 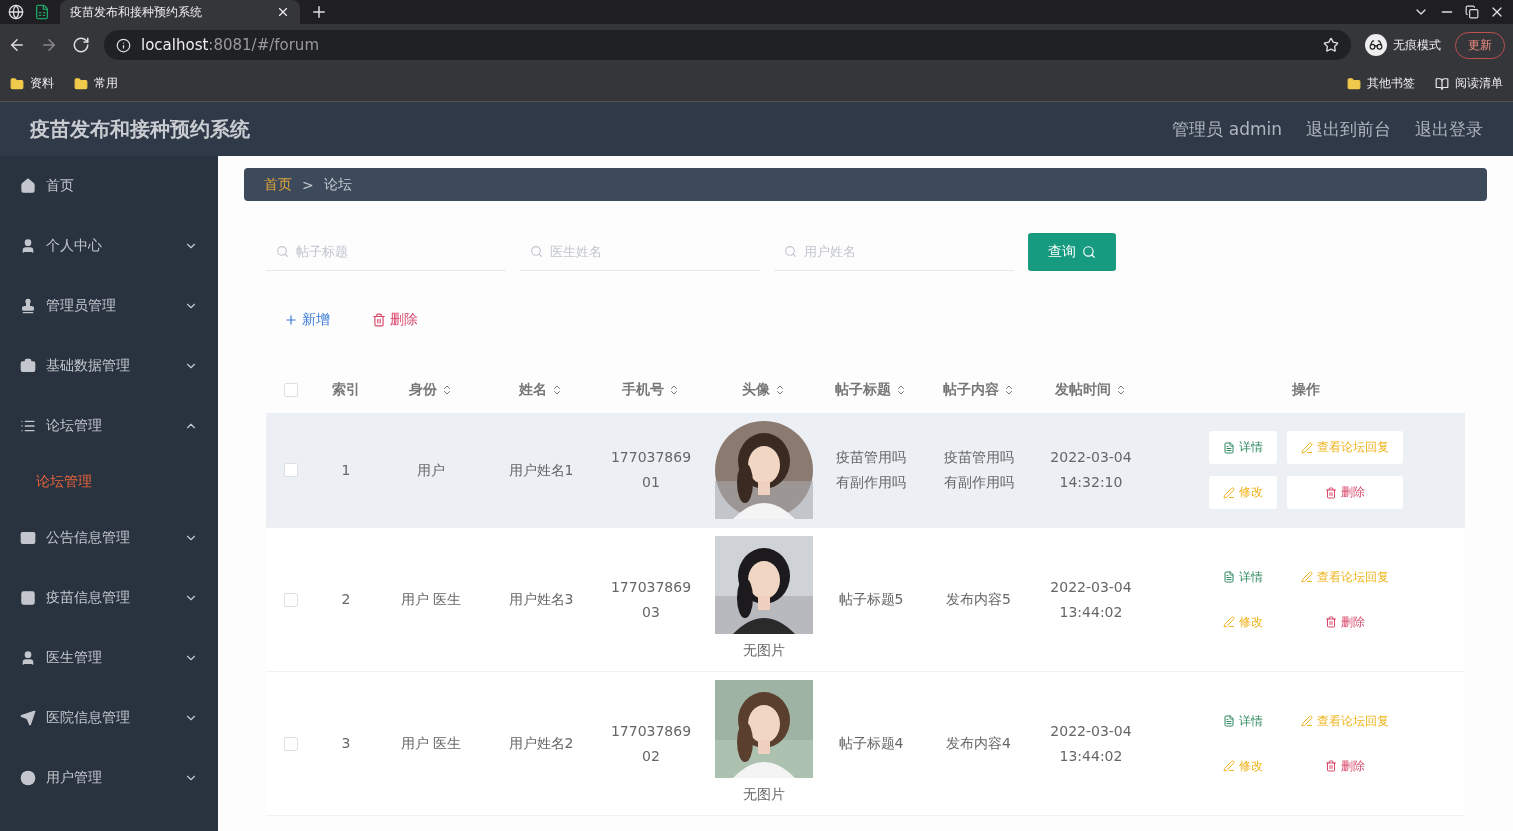 I want to click on column-header: 姓名, so click(x=541, y=390).